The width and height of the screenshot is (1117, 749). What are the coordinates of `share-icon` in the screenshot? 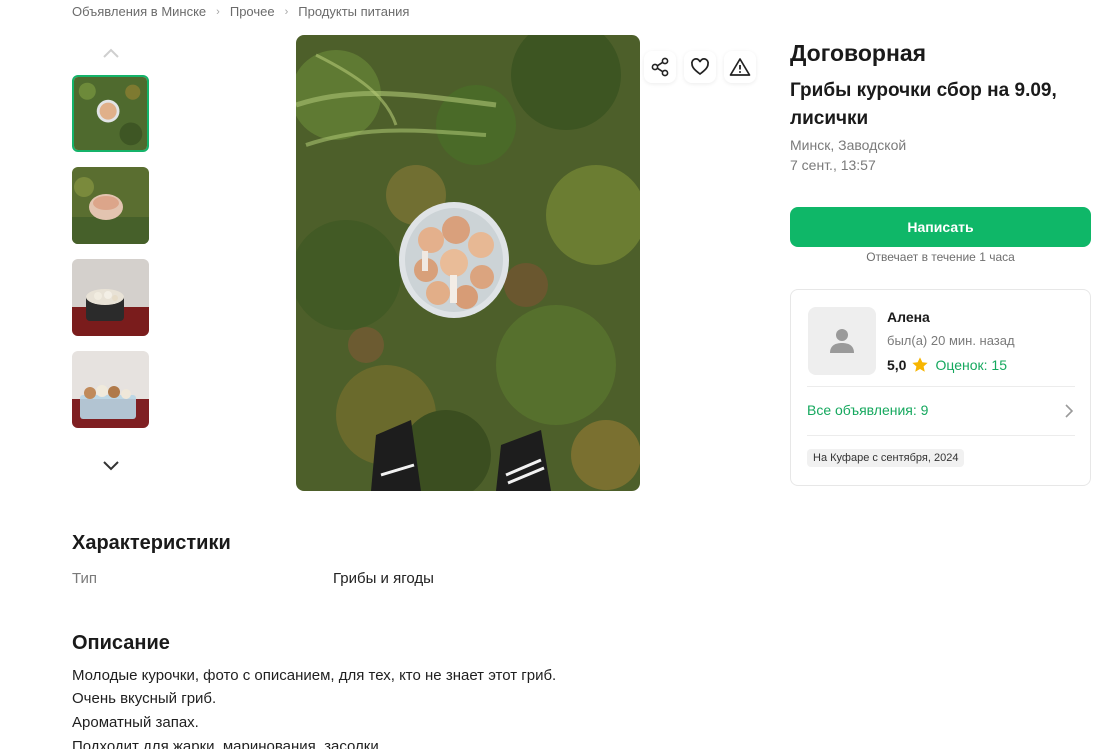 It's located at (660, 67).